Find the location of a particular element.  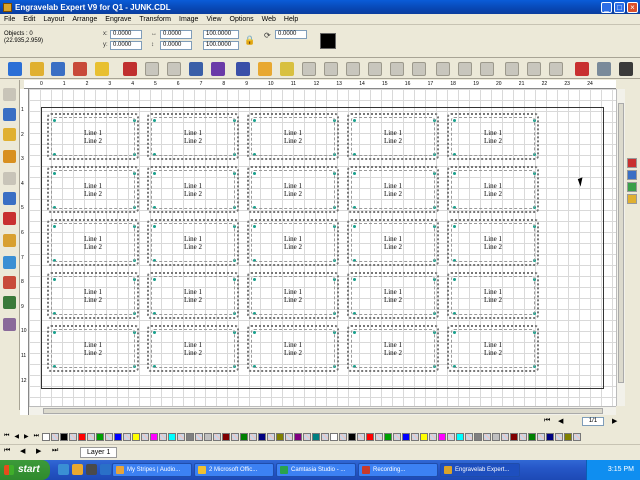

save-icon is located at coordinates (58, 69).